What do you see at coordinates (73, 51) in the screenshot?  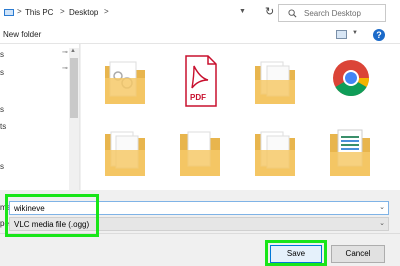 I see `scroll-up-icon: ▲` at bounding box center [73, 51].